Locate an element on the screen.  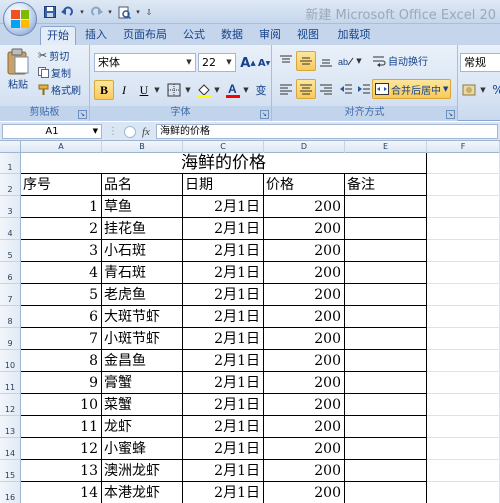
tab-insert: 插入 is located at coordinates (96, 35).